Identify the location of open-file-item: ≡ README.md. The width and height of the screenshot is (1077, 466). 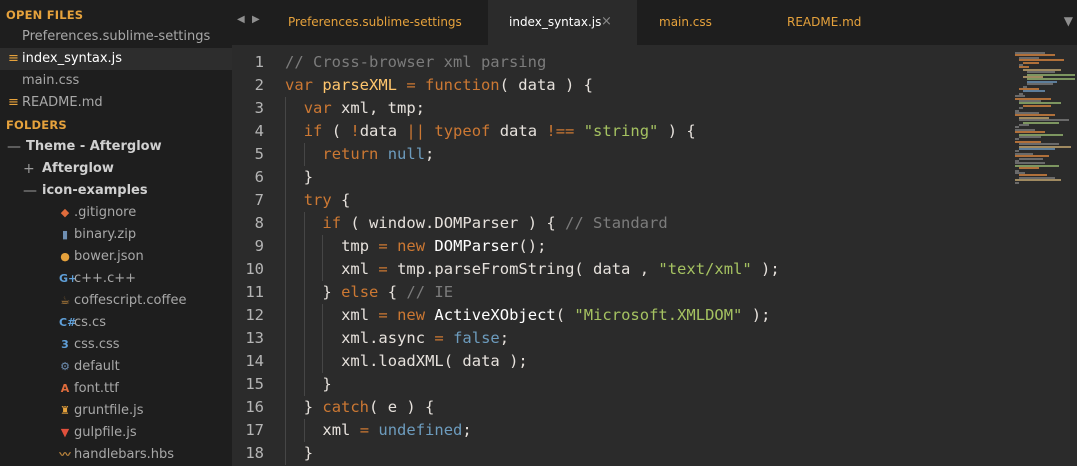
(116, 103).